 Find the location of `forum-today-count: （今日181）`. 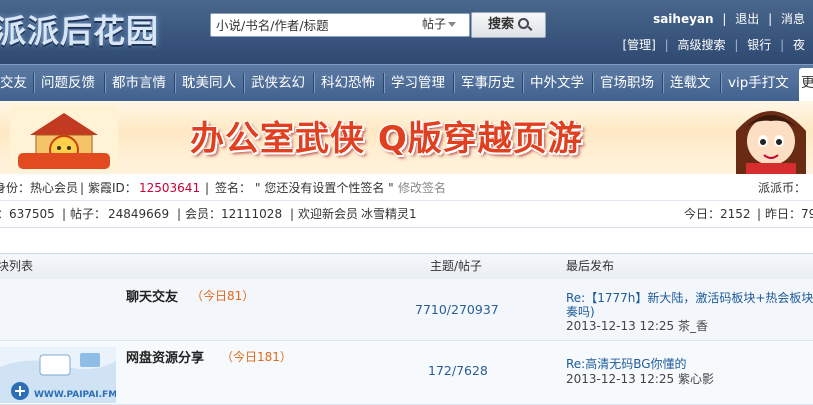

forum-today-count: （今日181） is located at coordinates (256, 357).